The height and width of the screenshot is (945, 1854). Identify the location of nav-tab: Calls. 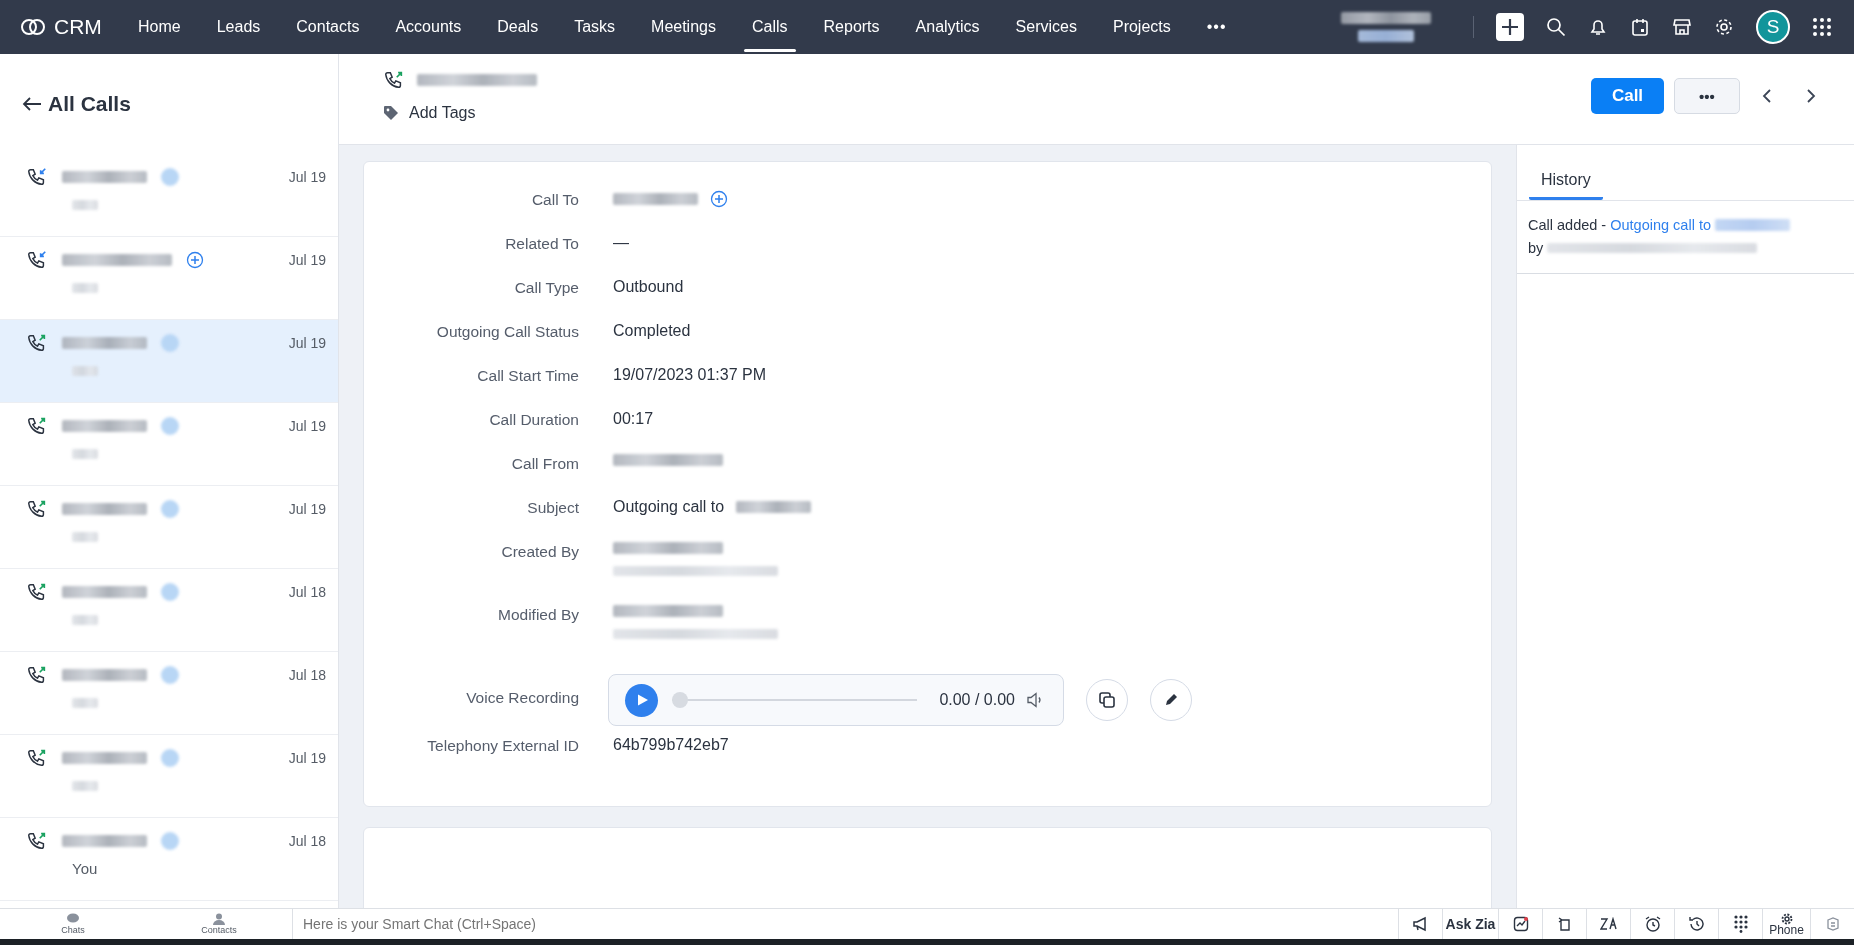
(769, 27).